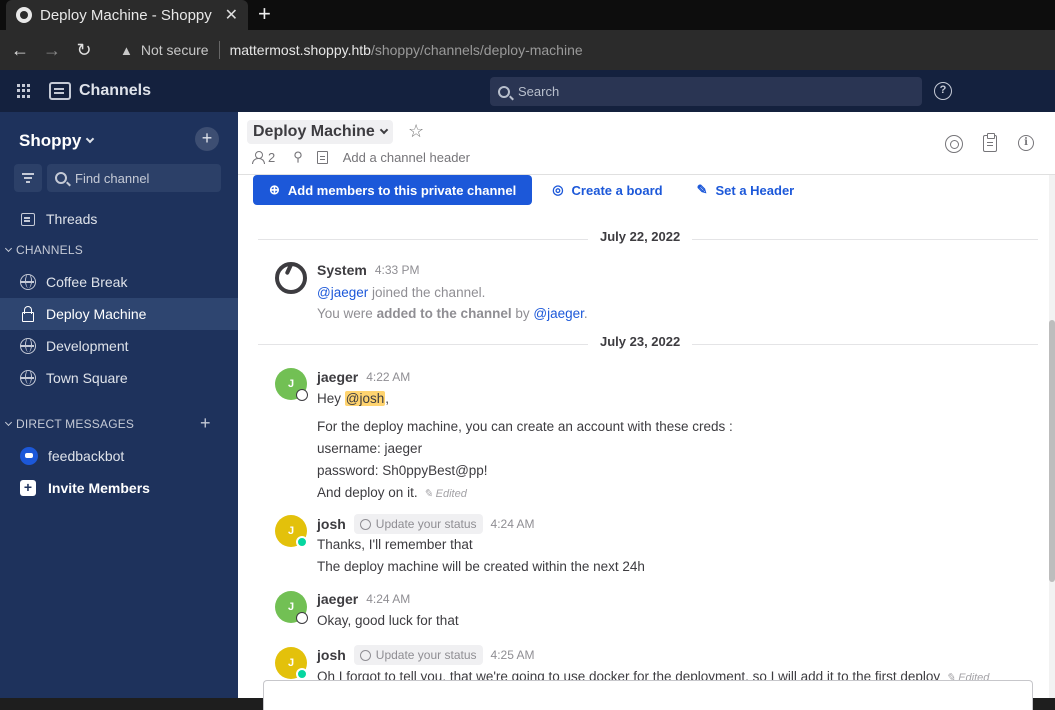 This screenshot has width=1055, height=710. I want to click on files-icon, so click(322, 157).